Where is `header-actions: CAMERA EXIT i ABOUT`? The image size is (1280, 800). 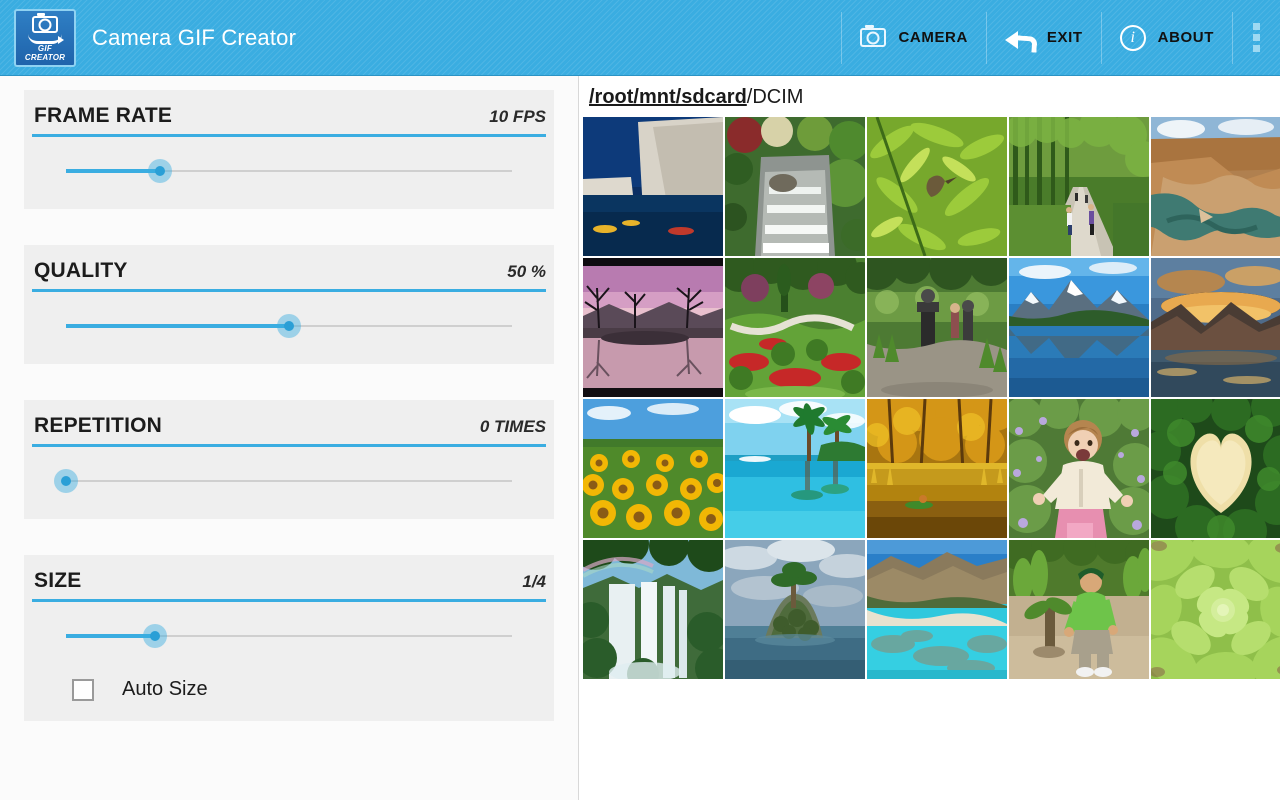 header-actions: CAMERA EXIT i ABOUT is located at coordinates (1060, 37).